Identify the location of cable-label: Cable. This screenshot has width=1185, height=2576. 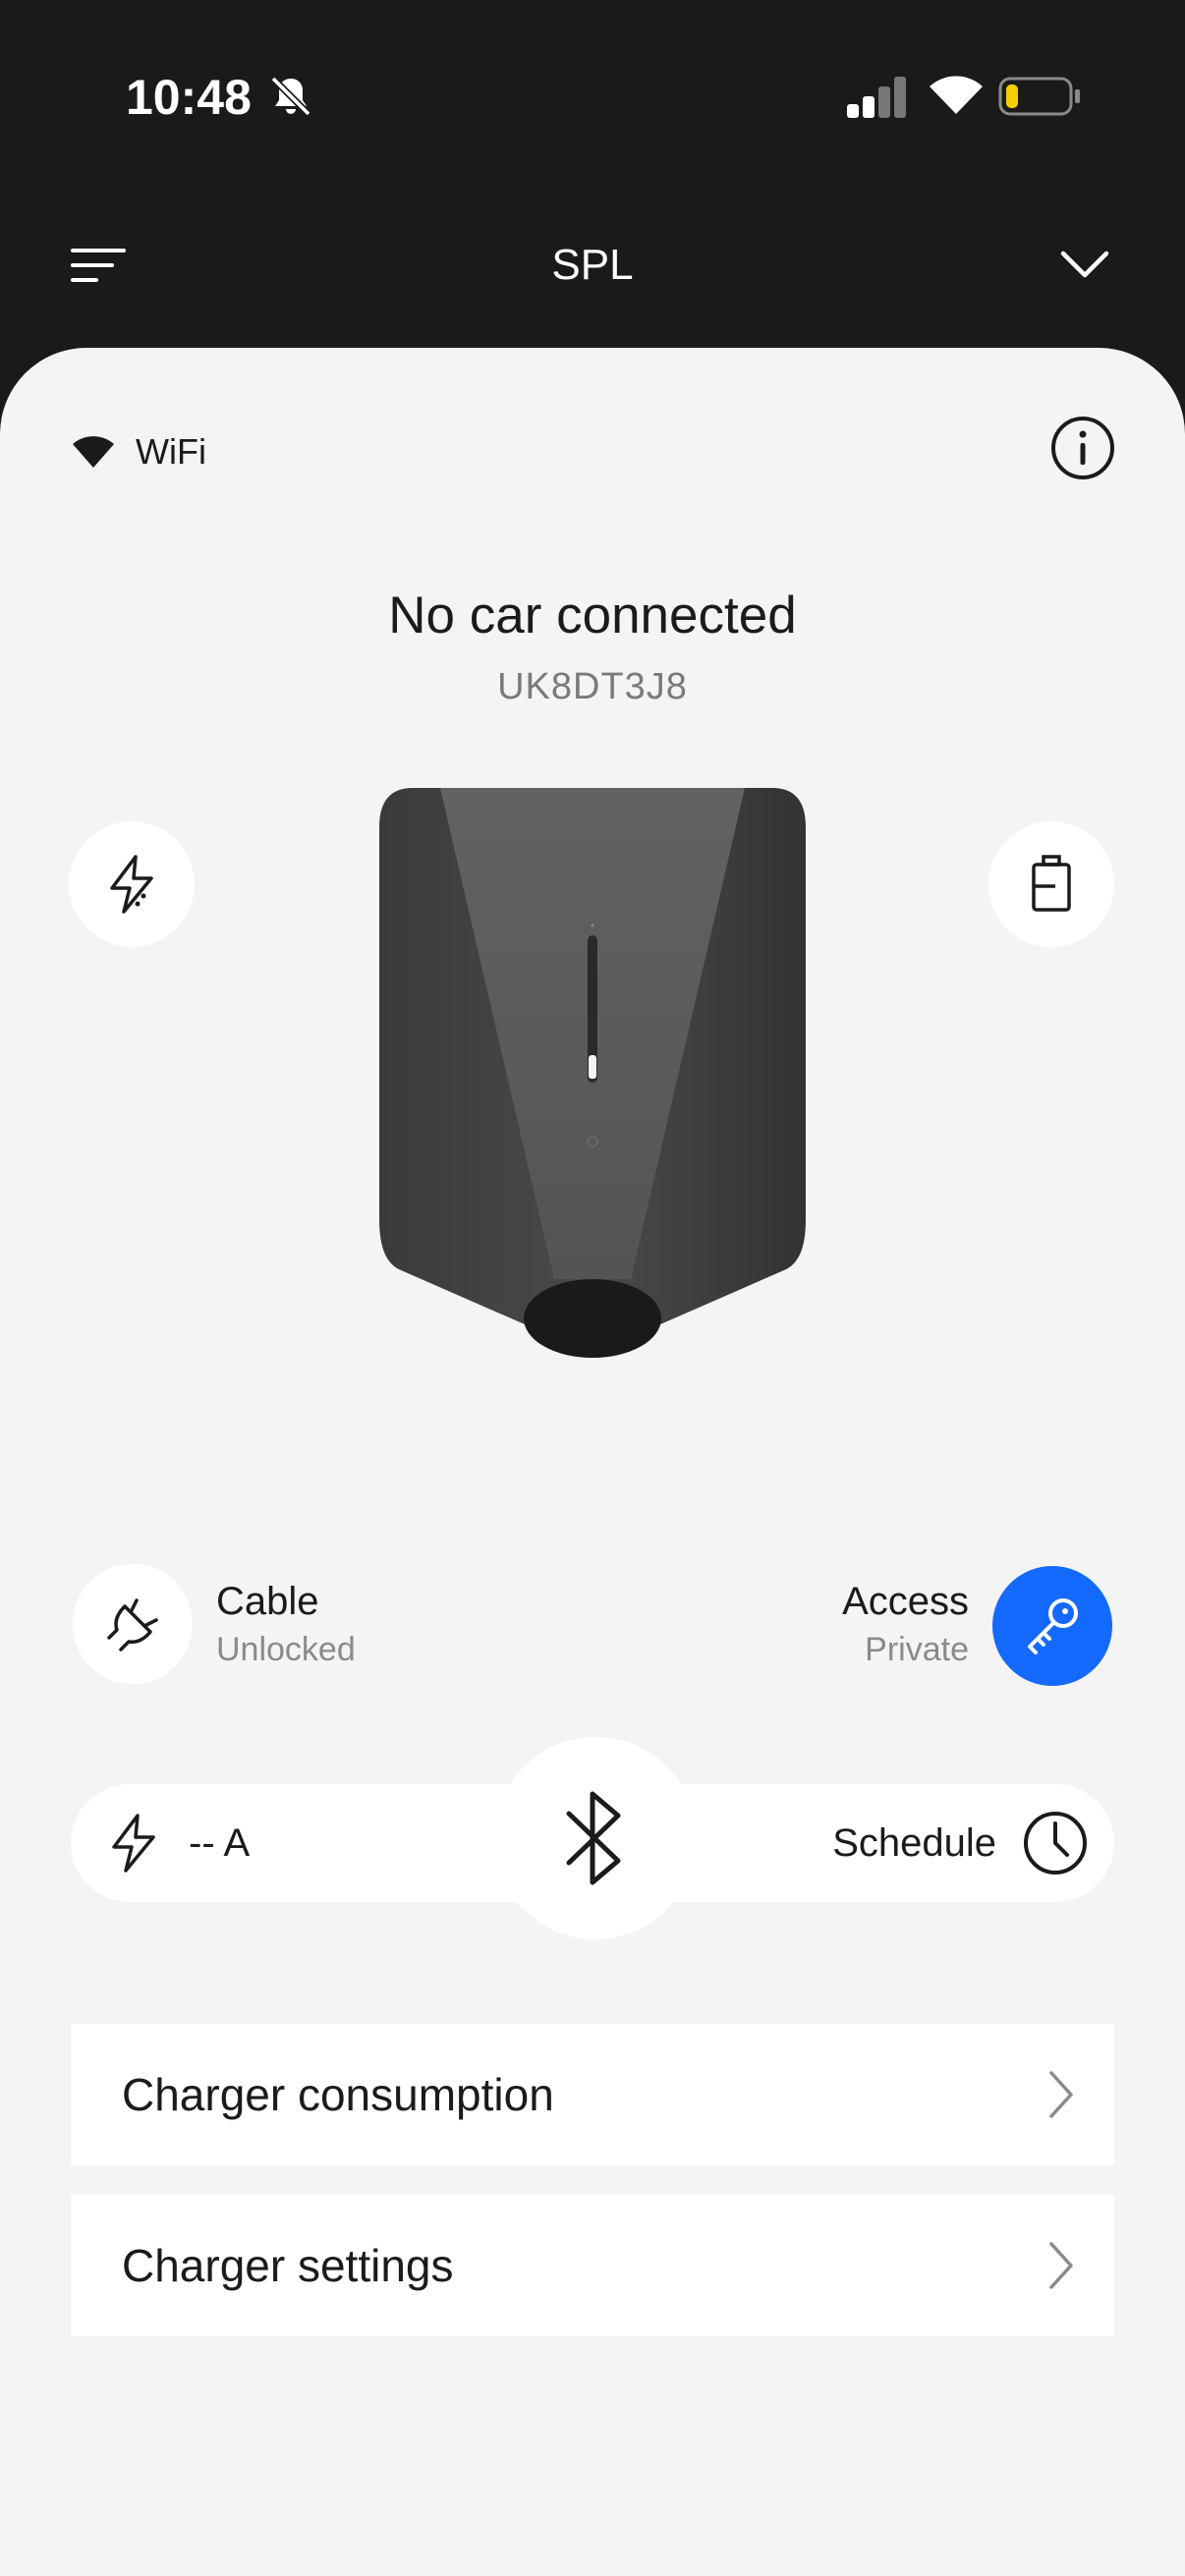
(267, 1601).